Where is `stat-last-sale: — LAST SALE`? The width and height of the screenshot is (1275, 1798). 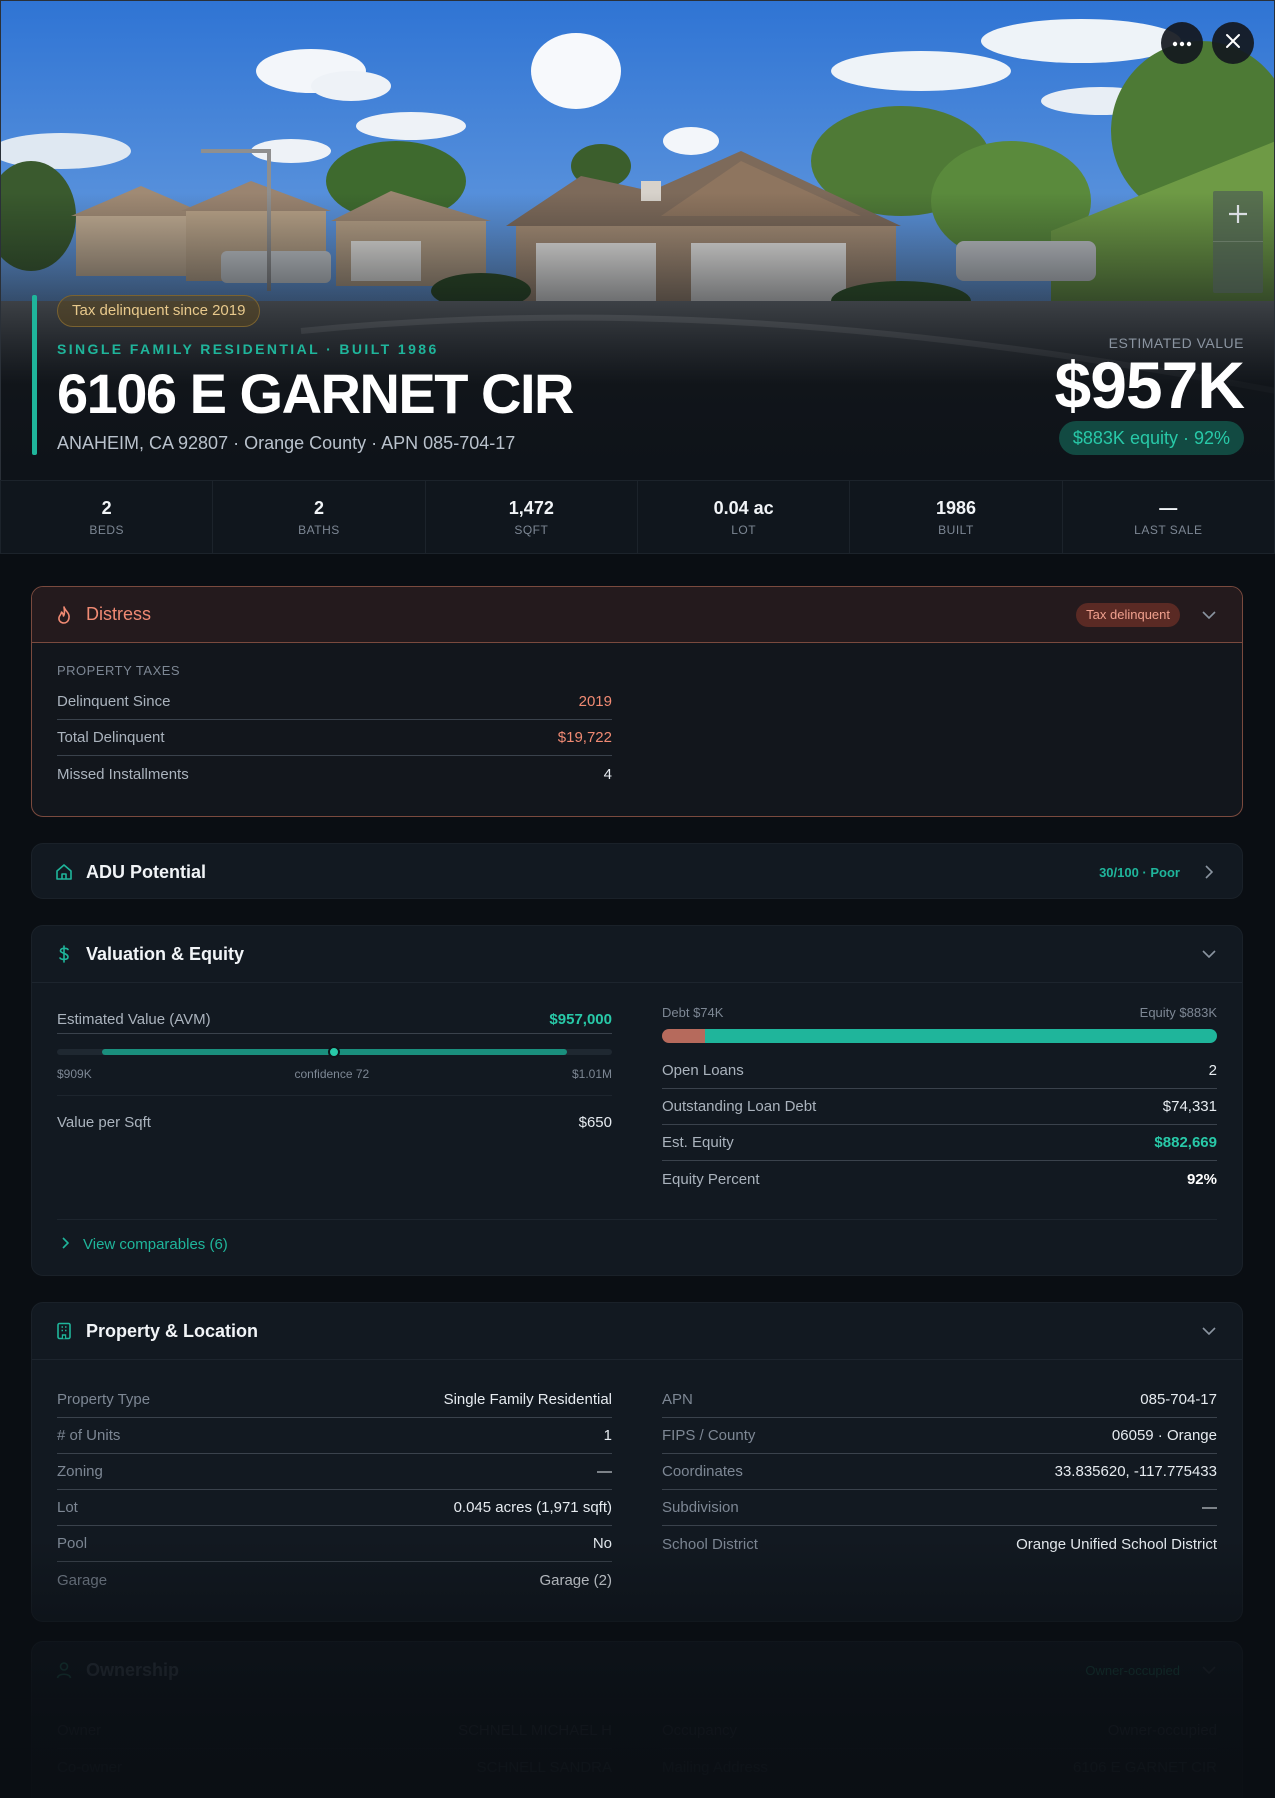
stat-last-sale: — LAST SALE is located at coordinates (1168, 517).